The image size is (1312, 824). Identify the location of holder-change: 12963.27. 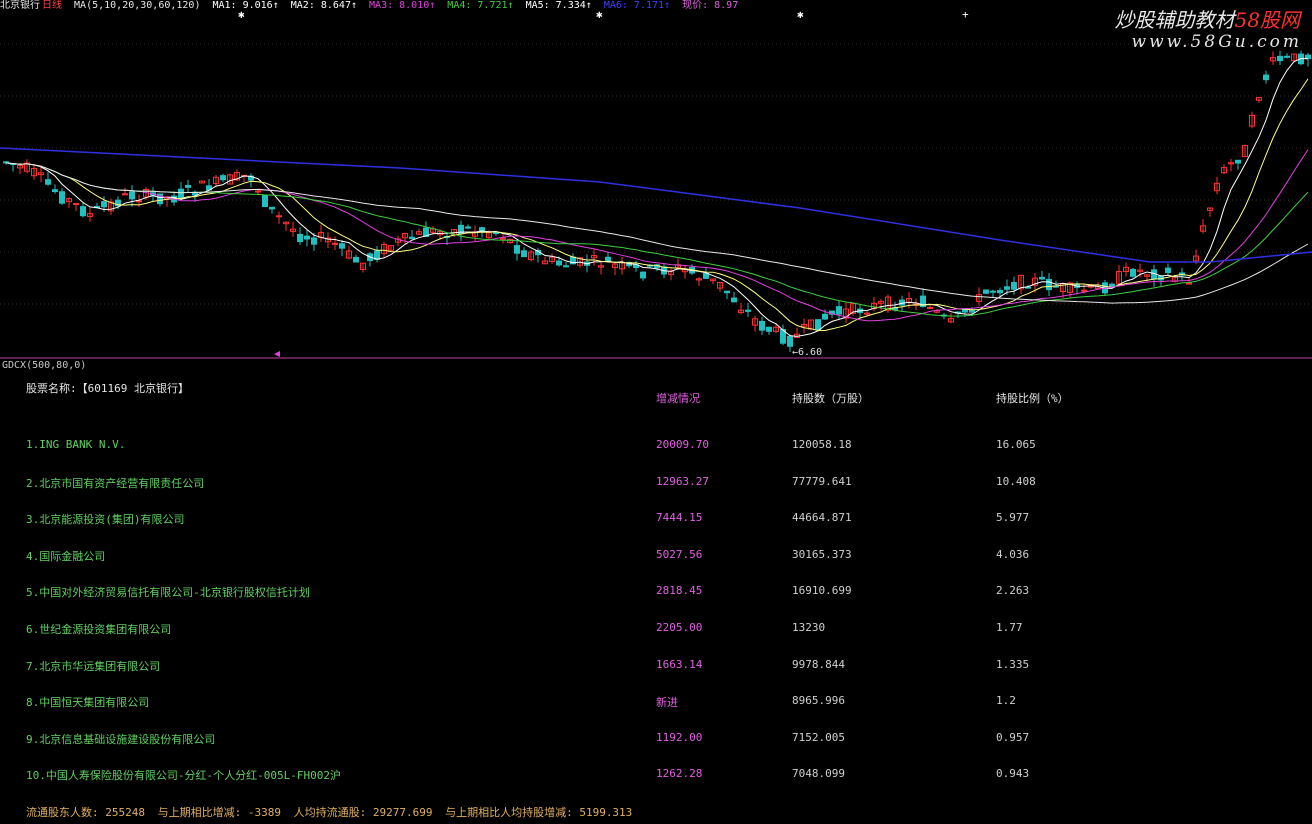
(682, 481).